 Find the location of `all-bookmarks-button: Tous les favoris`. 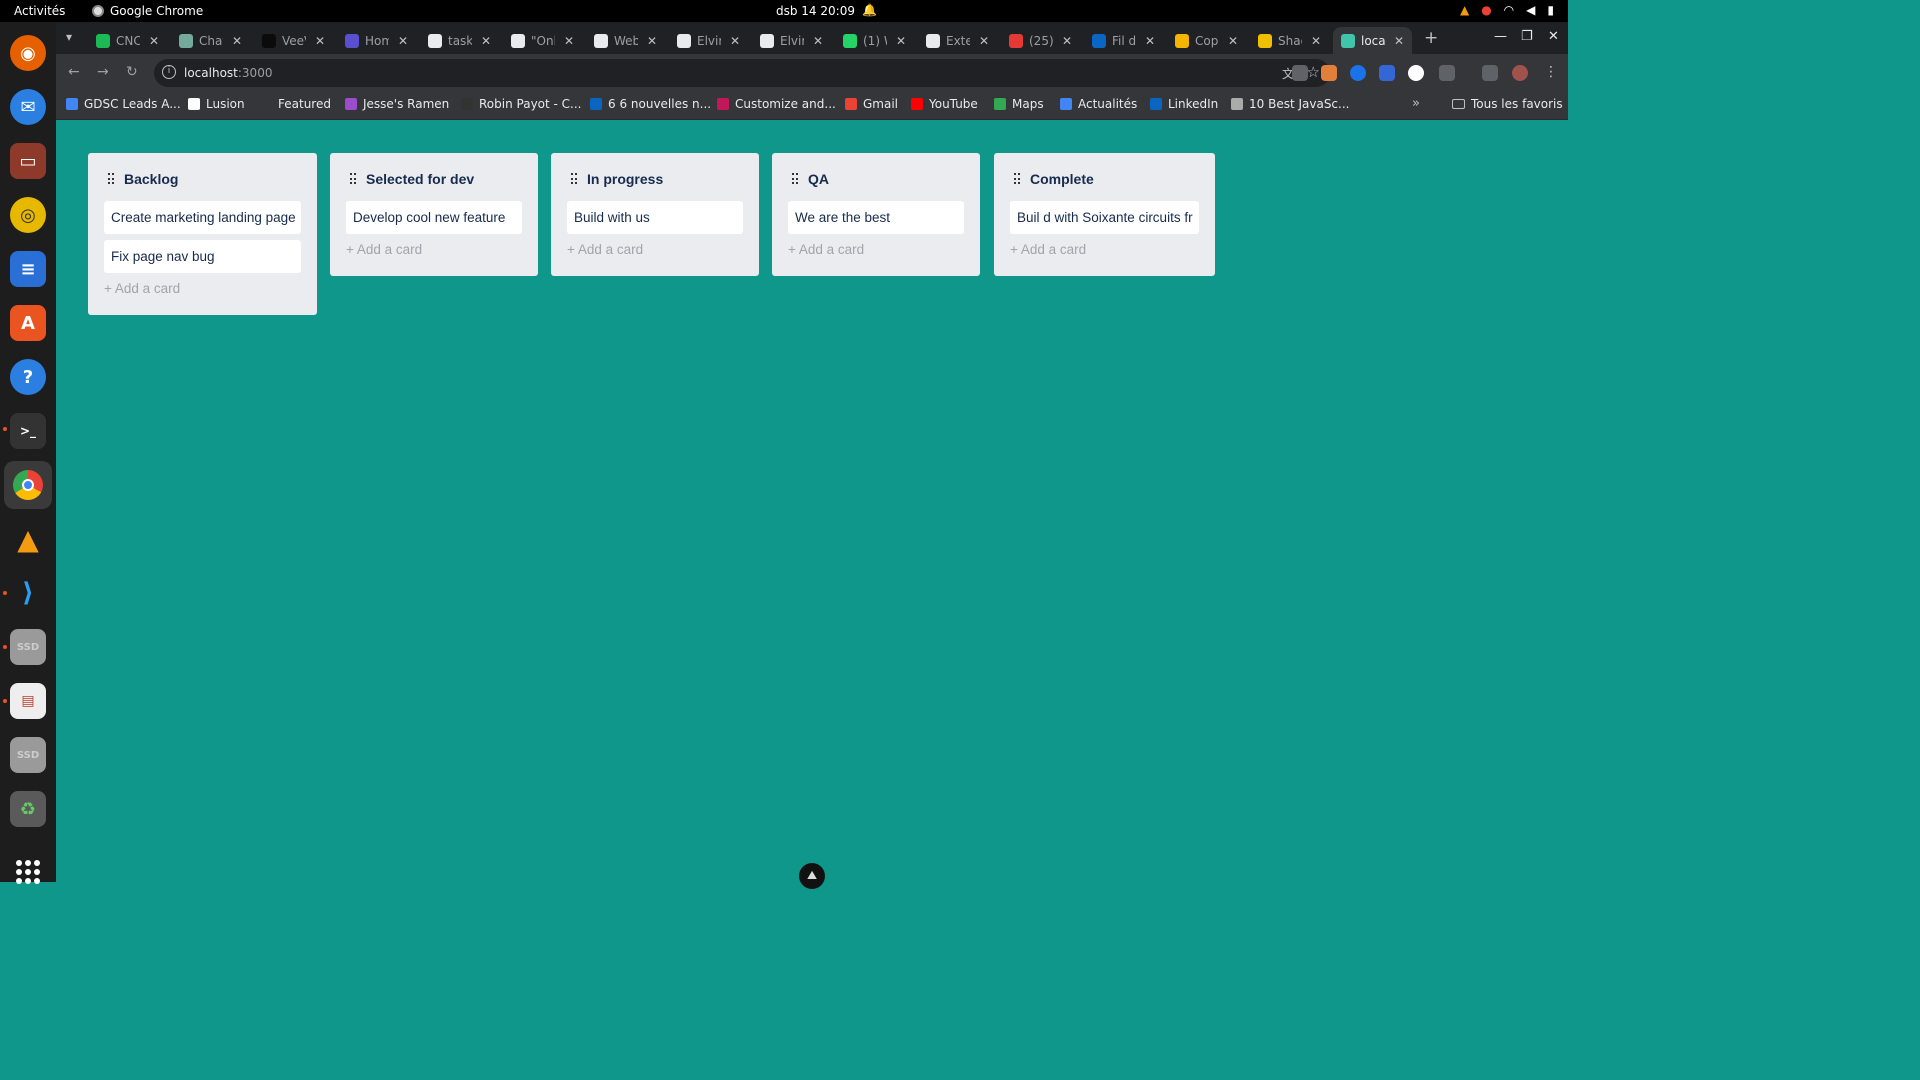

all-bookmarks-button: Tous les favoris is located at coordinates (1507, 104).